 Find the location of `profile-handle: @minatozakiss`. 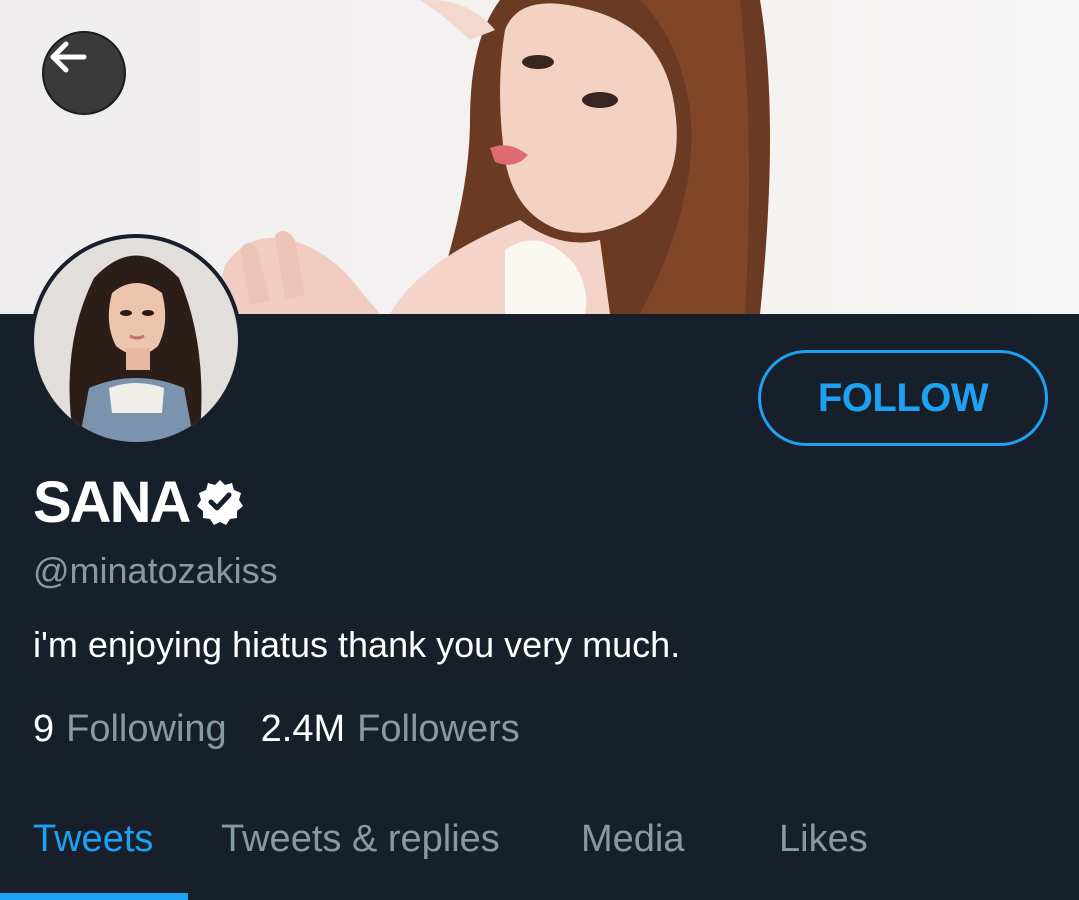

profile-handle: @minatozakiss is located at coordinates (155, 570).